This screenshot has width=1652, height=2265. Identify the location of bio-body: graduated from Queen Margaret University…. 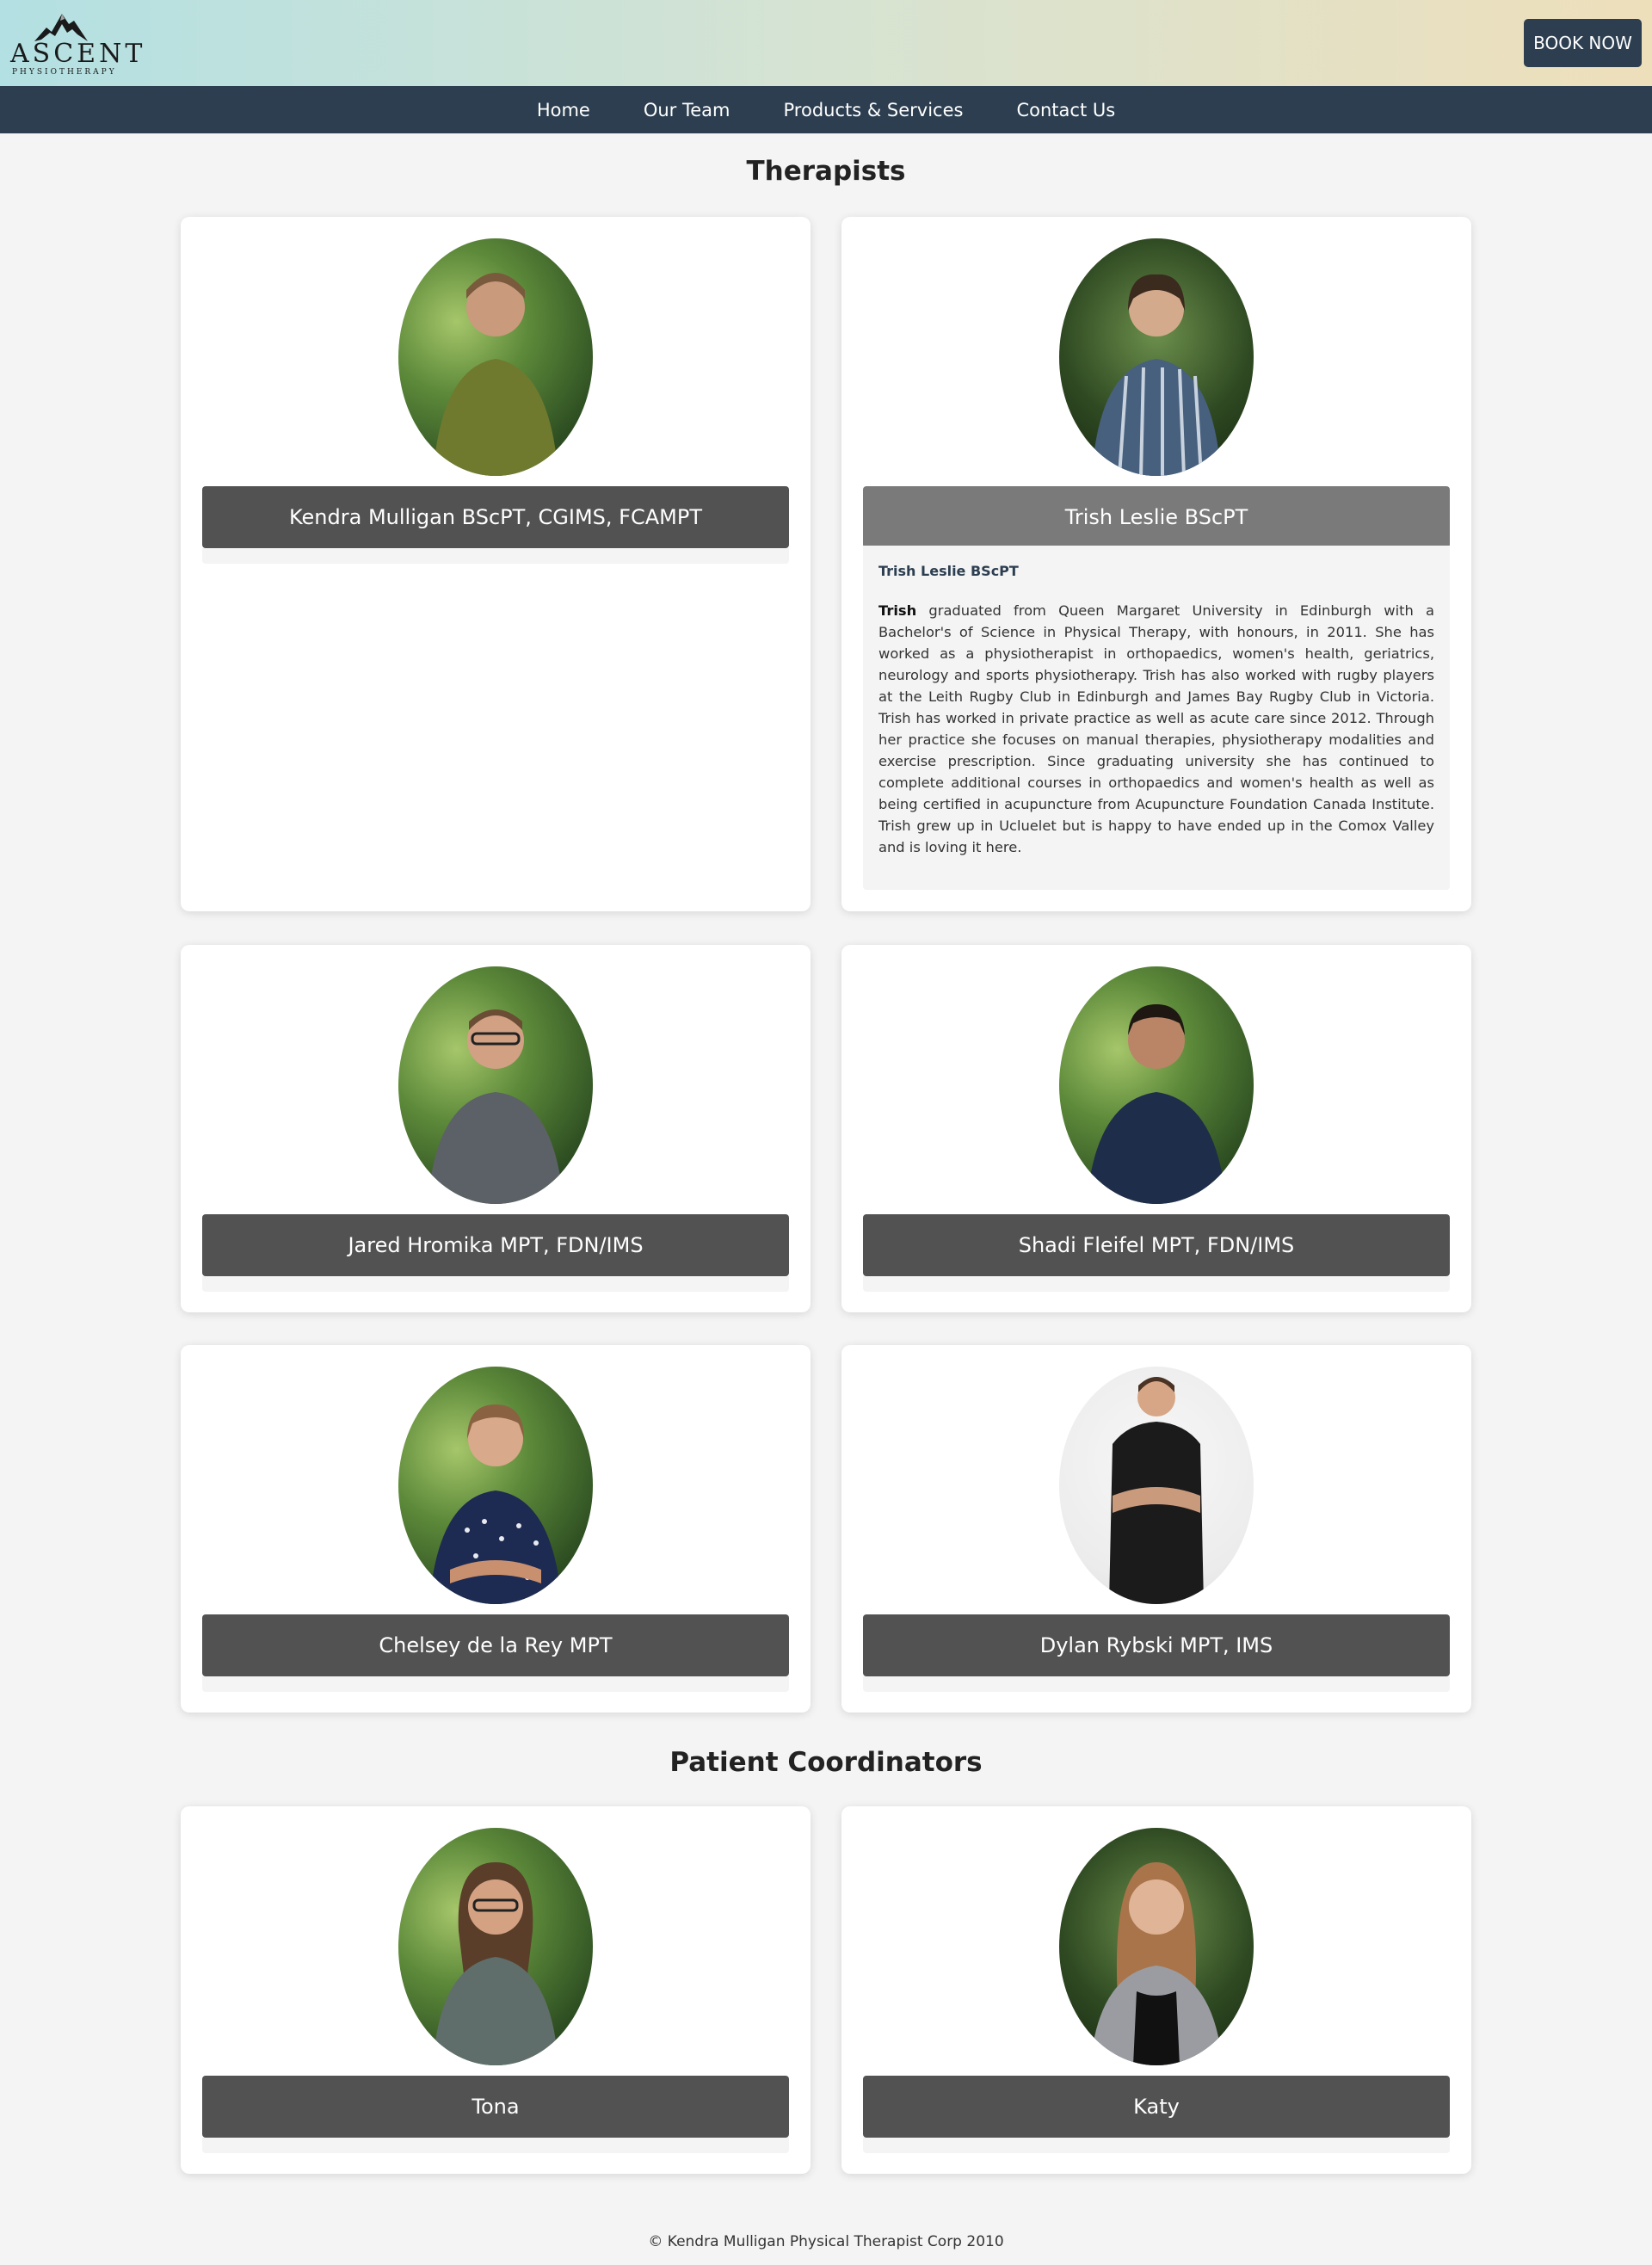
(1156, 728).